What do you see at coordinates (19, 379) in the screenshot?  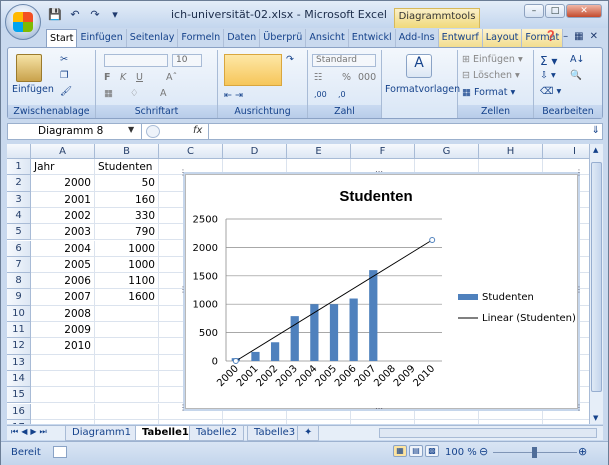 I see `row-header: 14` at bounding box center [19, 379].